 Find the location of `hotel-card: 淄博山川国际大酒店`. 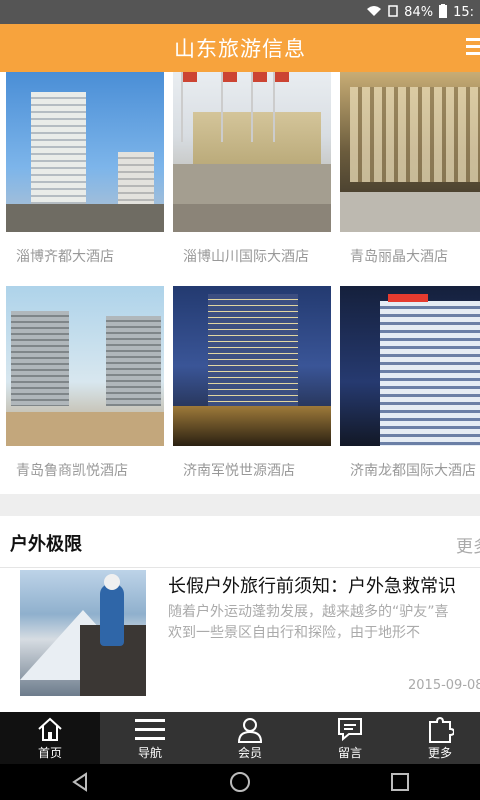

hotel-card: 淄博山川国际大酒店 is located at coordinates (252, 169).